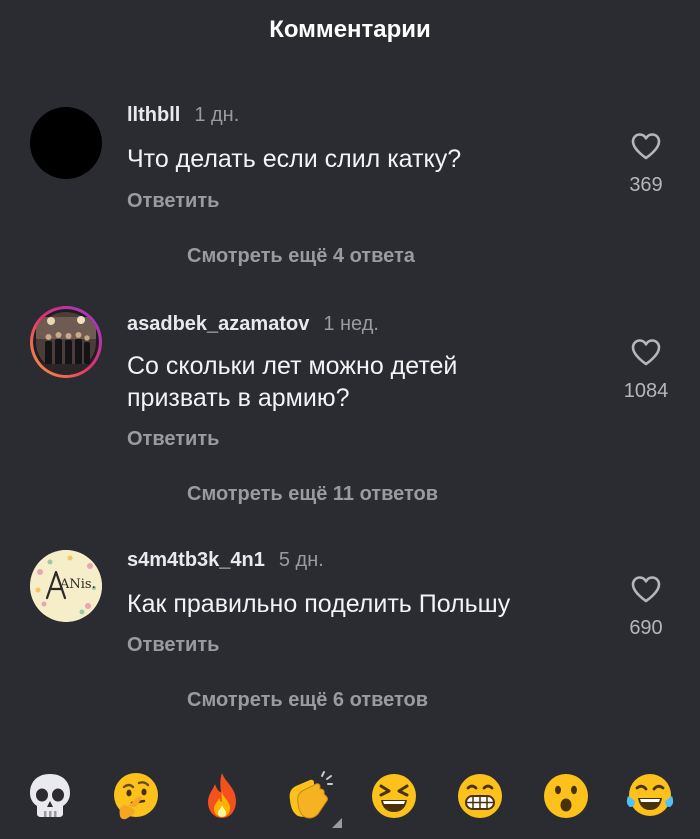  What do you see at coordinates (646, 607) in the screenshot?
I see `like-button: 690` at bounding box center [646, 607].